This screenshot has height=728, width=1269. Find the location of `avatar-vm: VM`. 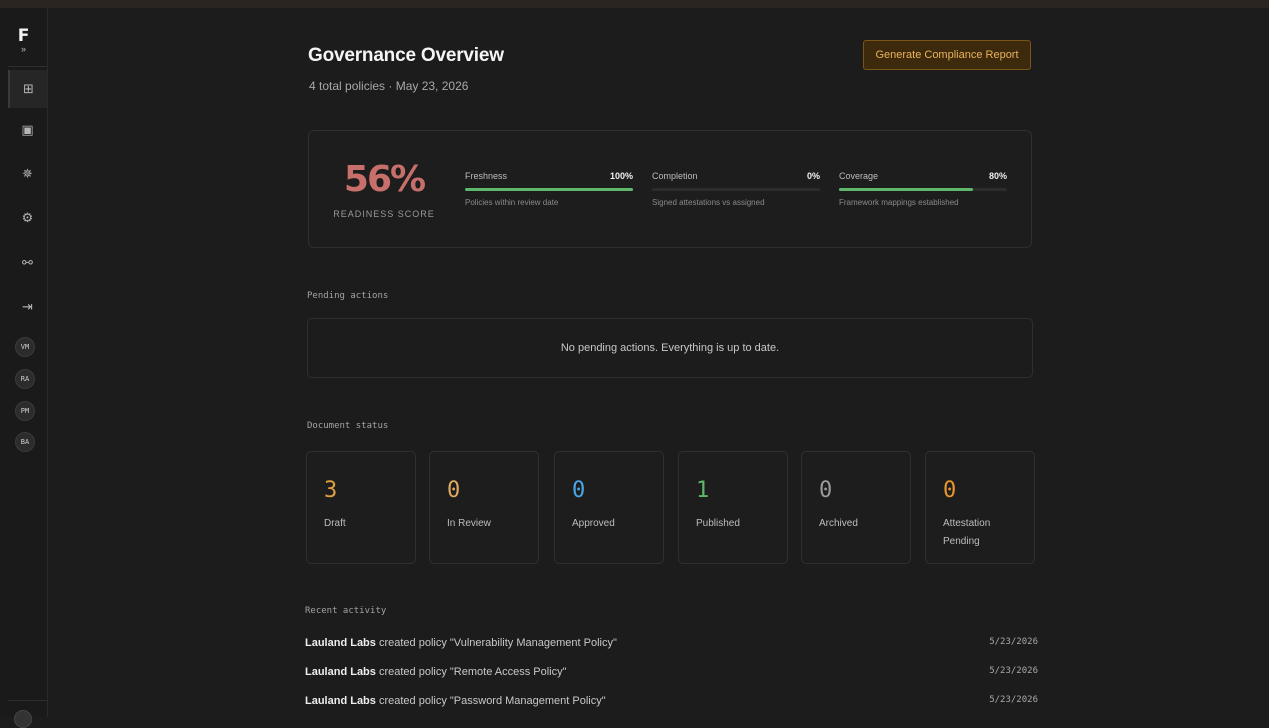

avatar-vm: VM is located at coordinates (25, 347).